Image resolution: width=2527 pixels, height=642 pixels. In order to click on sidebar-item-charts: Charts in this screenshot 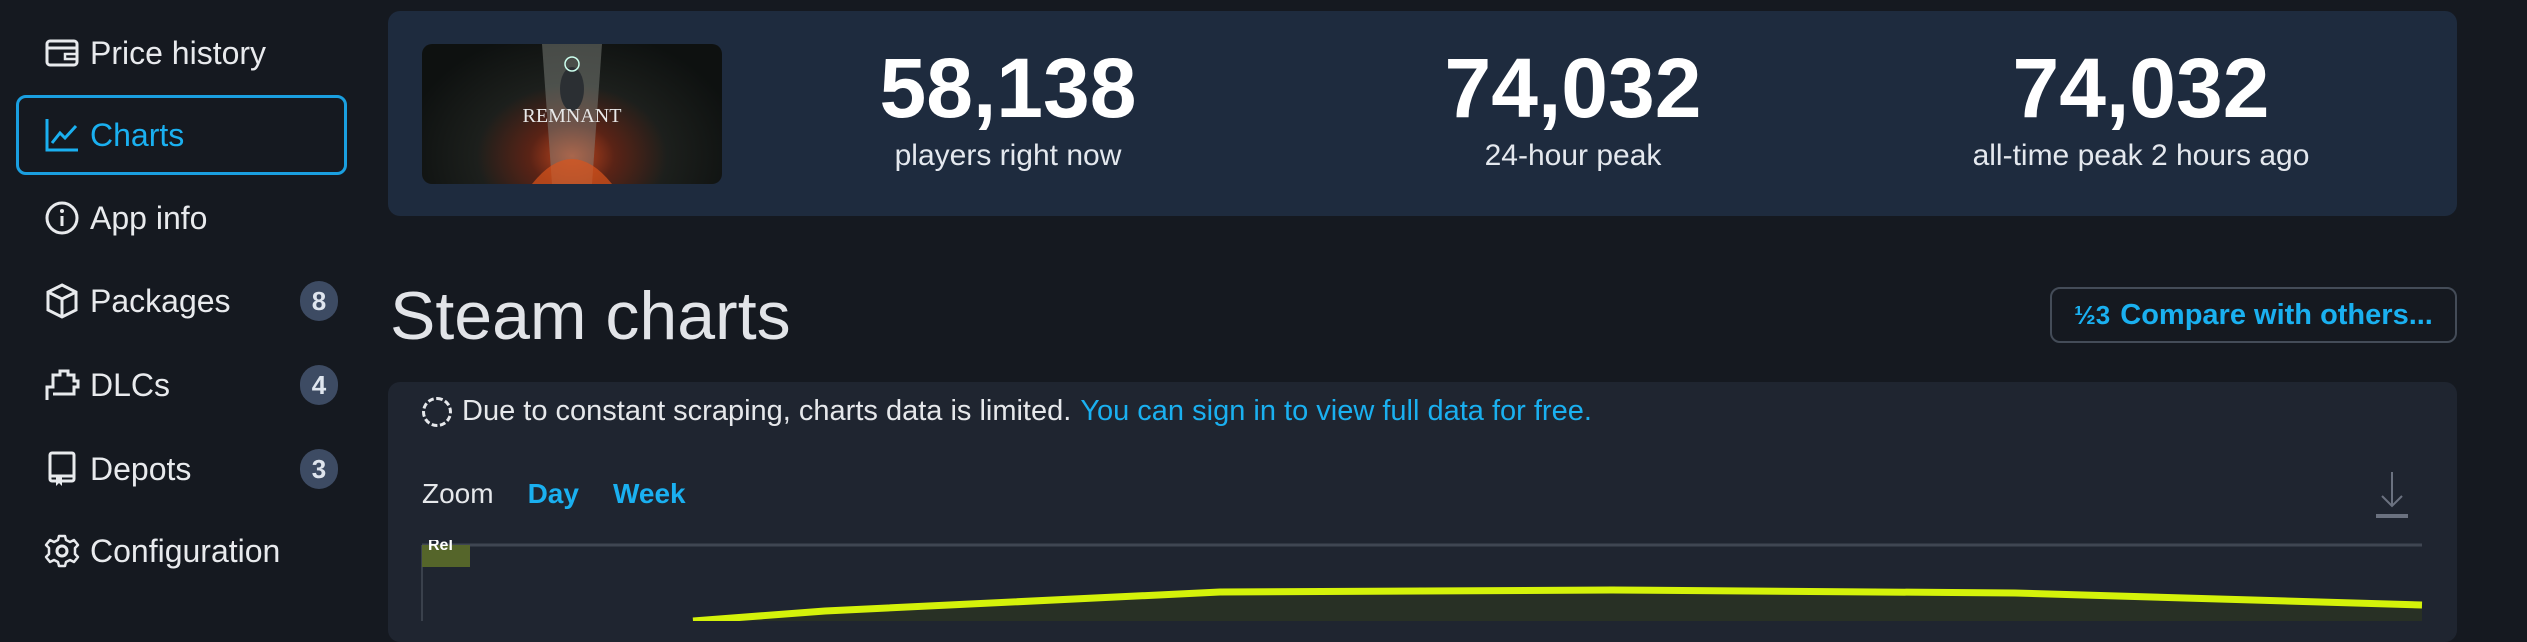, I will do `click(181, 135)`.